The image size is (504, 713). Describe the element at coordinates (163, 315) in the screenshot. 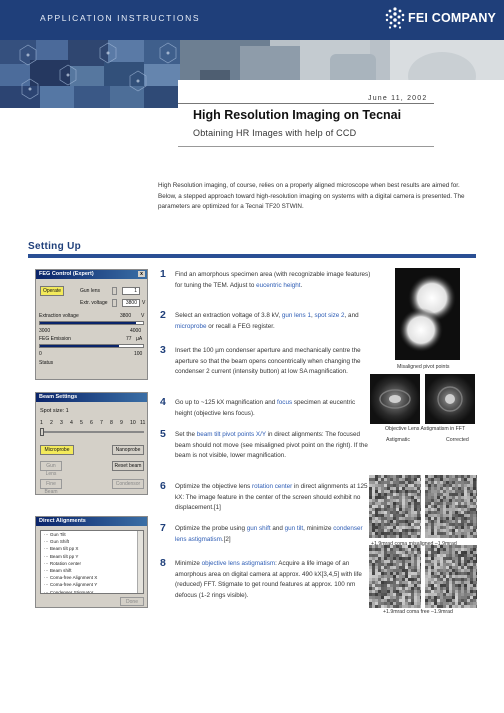

I see `step-number: 2` at that location.